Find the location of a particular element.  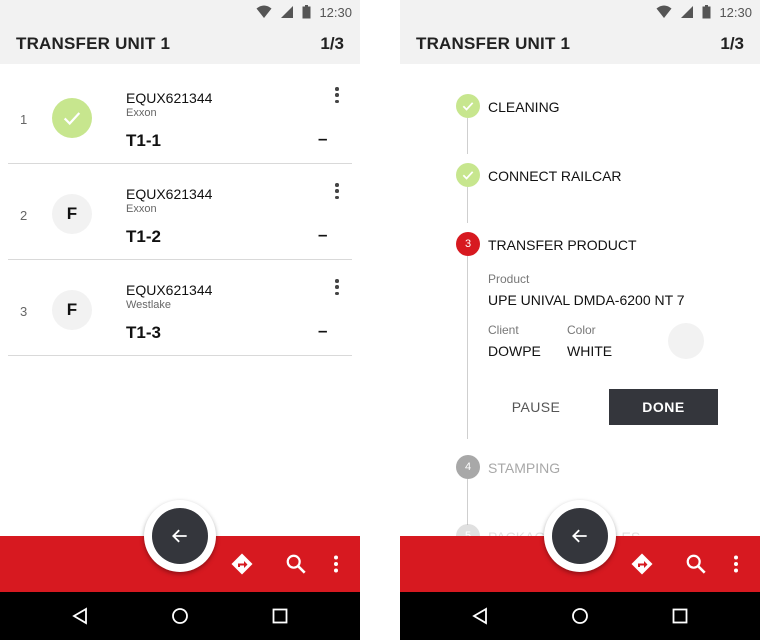

row-index: 3 is located at coordinates (24, 311).